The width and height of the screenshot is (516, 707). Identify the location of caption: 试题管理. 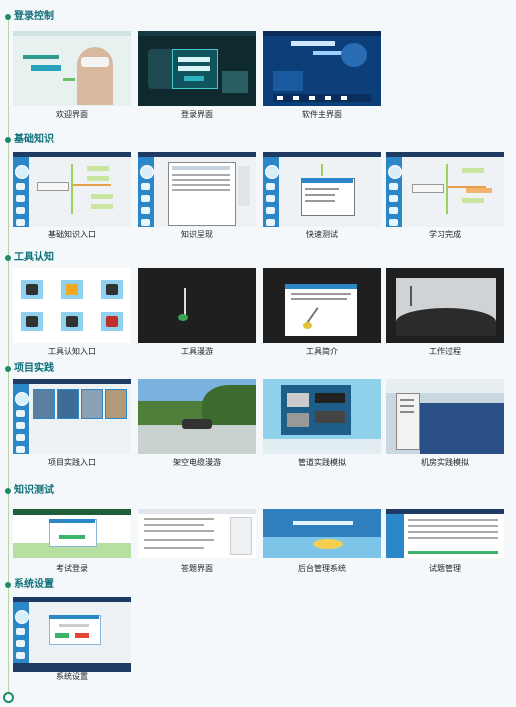
(445, 568).